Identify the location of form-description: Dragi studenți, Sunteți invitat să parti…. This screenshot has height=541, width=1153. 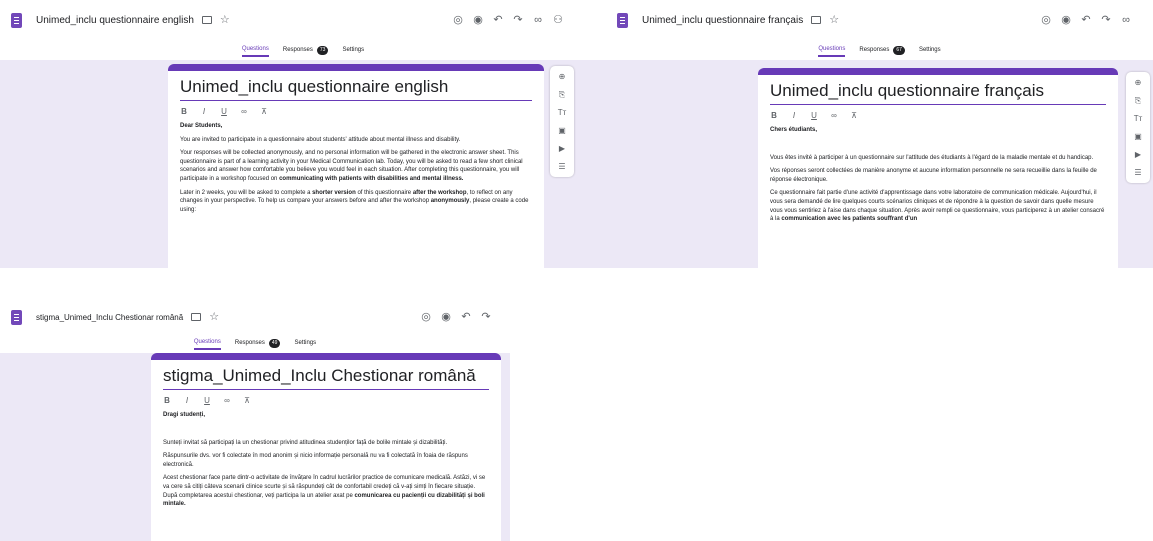
(326, 460).